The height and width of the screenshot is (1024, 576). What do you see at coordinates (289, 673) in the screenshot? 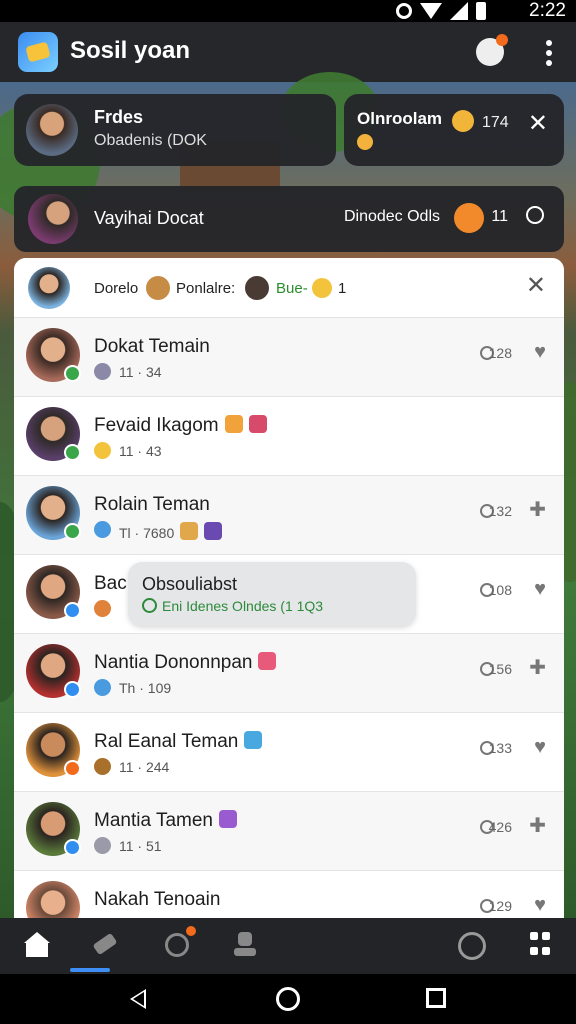
I see `list-item: Nantia Dononnpan Th · 109 156 ✚` at bounding box center [289, 673].